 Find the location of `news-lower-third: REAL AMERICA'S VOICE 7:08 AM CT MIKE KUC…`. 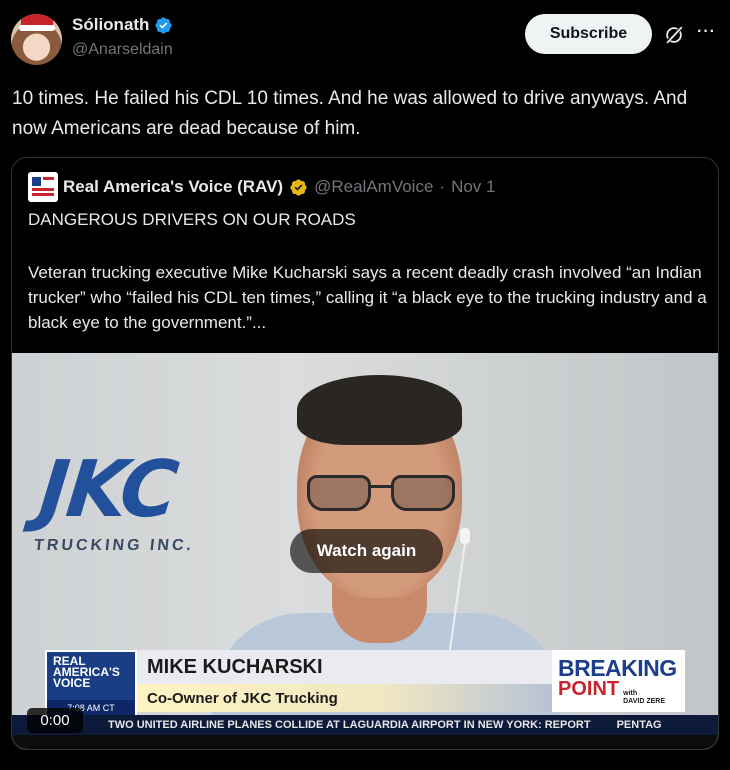

news-lower-third: REAL AMERICA'S VOICE 7:08 AM CT MIKE KUC… is located at coordinates (365, 684).